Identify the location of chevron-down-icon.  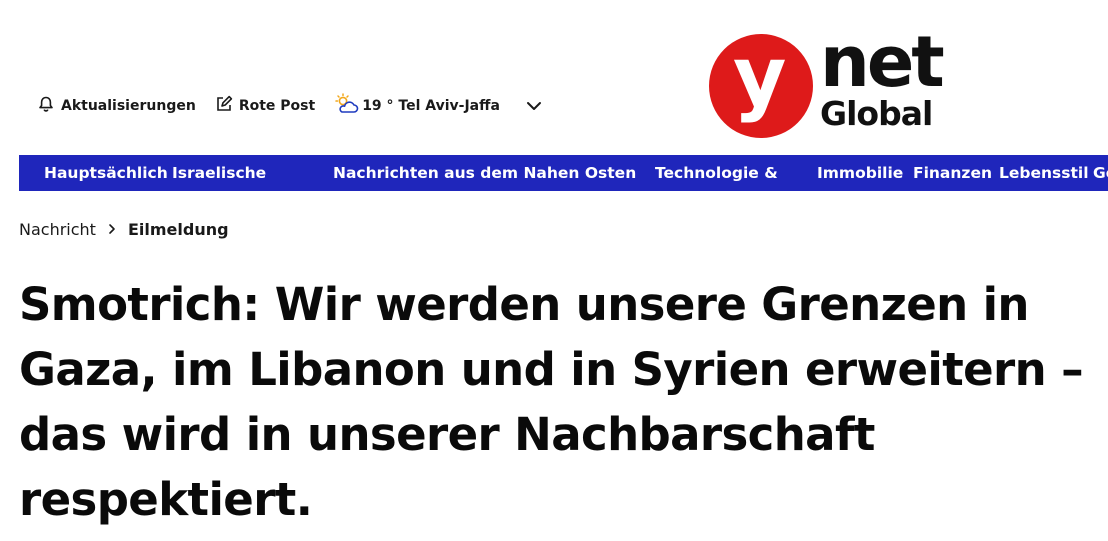
(534, 106).